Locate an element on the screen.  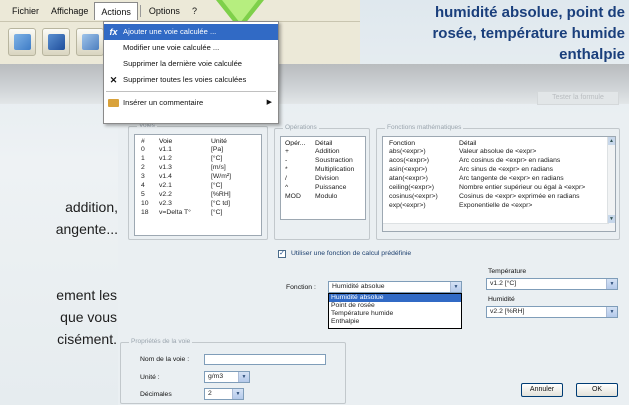
open-button is located at coordinates (56, 42).